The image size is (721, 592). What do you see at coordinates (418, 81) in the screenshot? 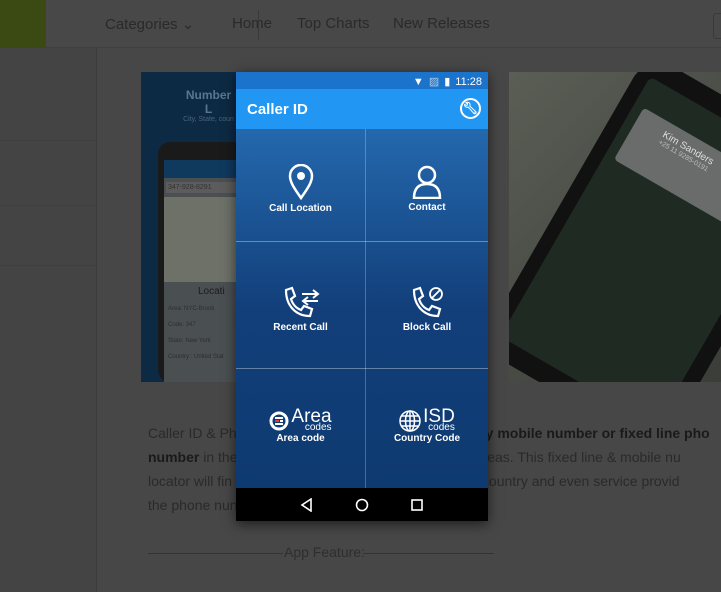
I see `wifi-icon: ▼` at bounding box center [418, 81].